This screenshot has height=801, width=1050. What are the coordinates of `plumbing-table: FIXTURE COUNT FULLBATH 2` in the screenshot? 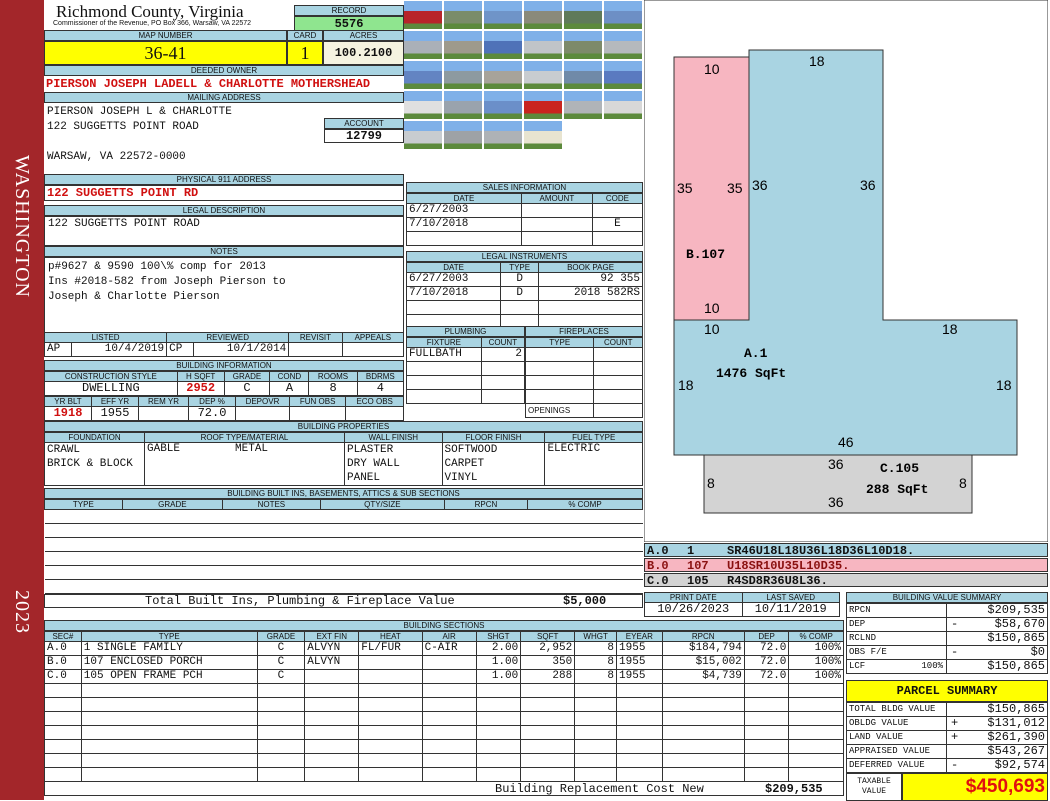 It's located at (466, 370).